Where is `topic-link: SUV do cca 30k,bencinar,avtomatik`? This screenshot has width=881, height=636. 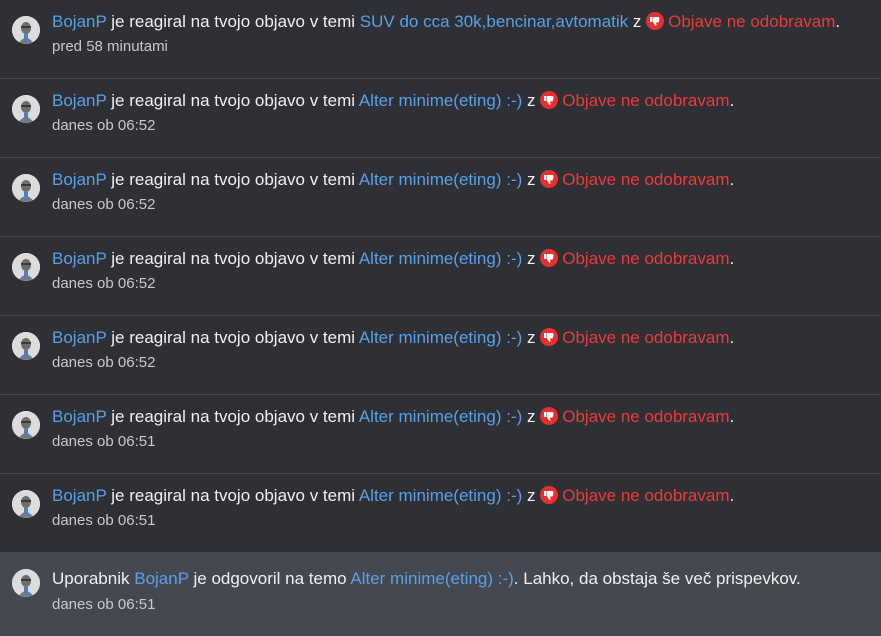
topic-link: SUV do cca 30k,bencinar,avtomatik is located at coordinates (494, 21).